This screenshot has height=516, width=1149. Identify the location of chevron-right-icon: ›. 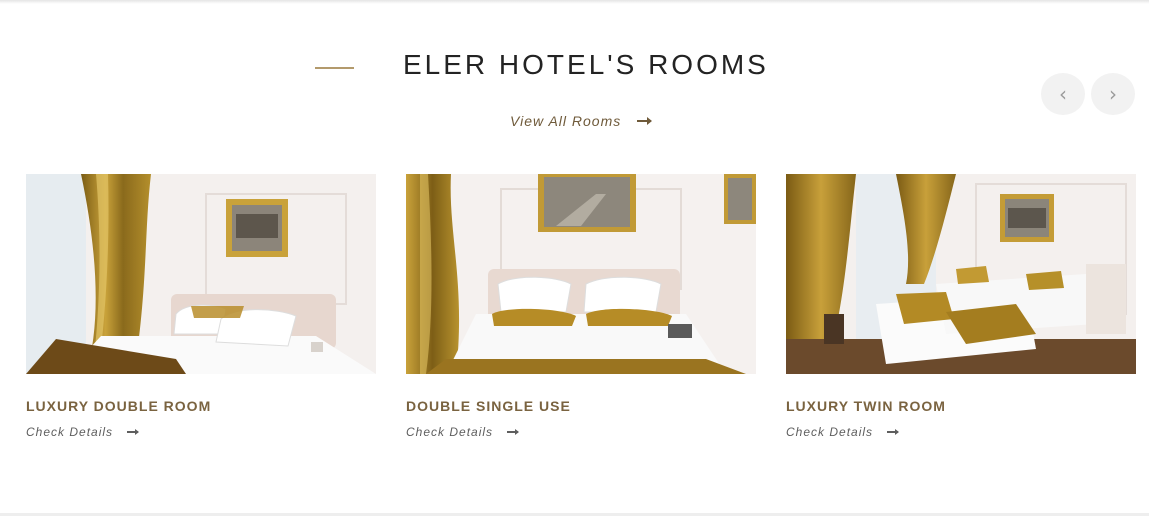
(1113, 94).